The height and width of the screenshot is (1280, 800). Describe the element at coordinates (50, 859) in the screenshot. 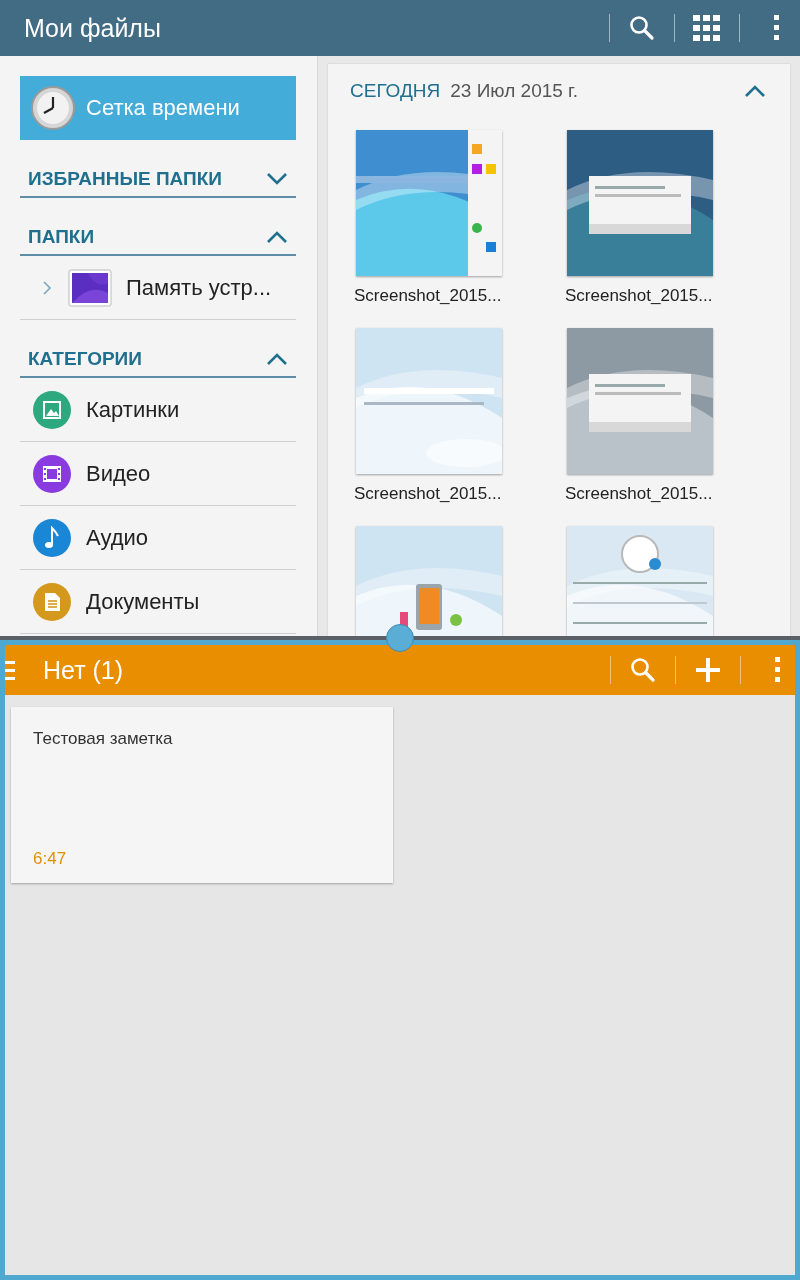

I see `note-time: 6:47` at that location.